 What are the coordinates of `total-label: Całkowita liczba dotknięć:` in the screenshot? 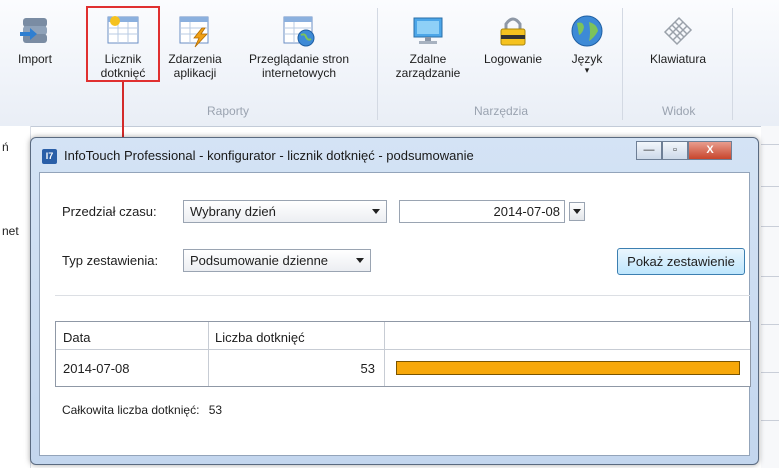 It's located at (131, 410).